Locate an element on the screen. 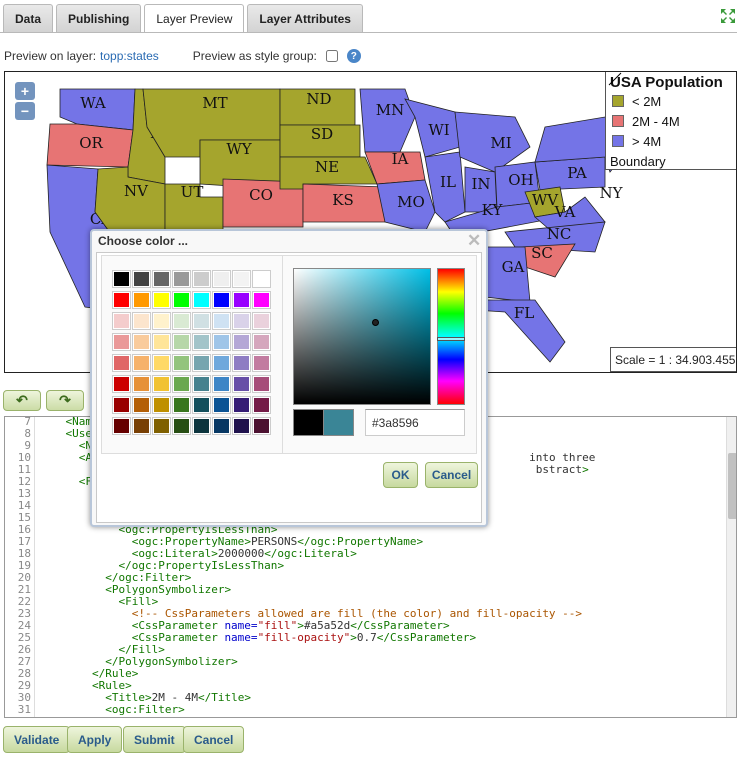 The image size is (737, 766). help-icon: ? is located at coordinates (353, 56).